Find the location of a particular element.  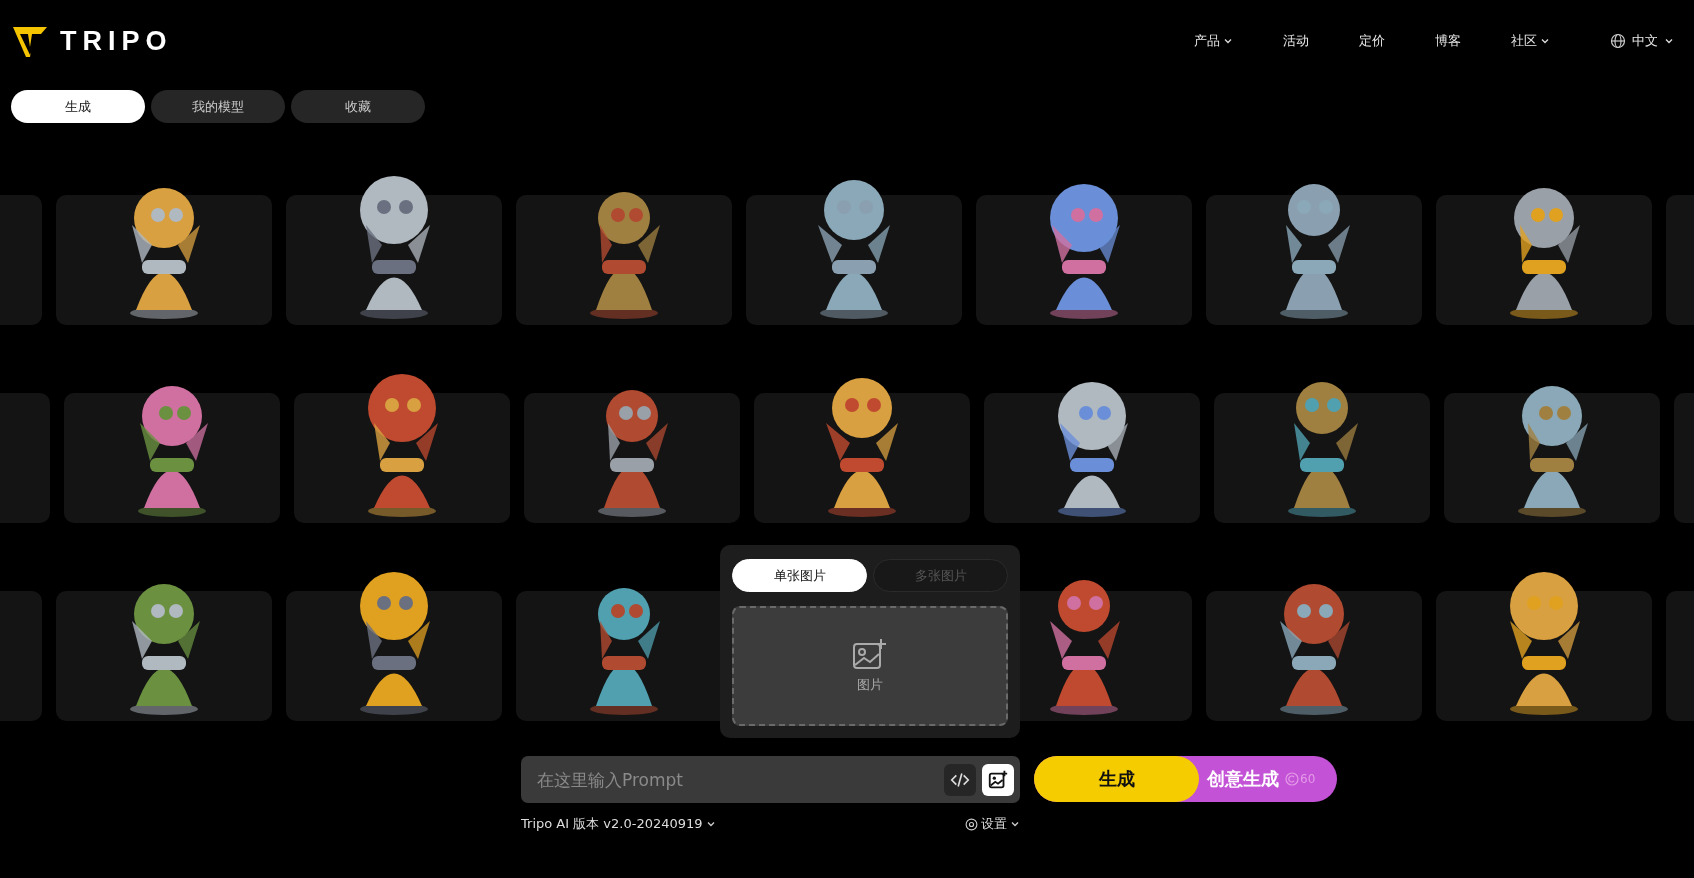

image-dropzone: 图片 is located at coordinates (870, 666).